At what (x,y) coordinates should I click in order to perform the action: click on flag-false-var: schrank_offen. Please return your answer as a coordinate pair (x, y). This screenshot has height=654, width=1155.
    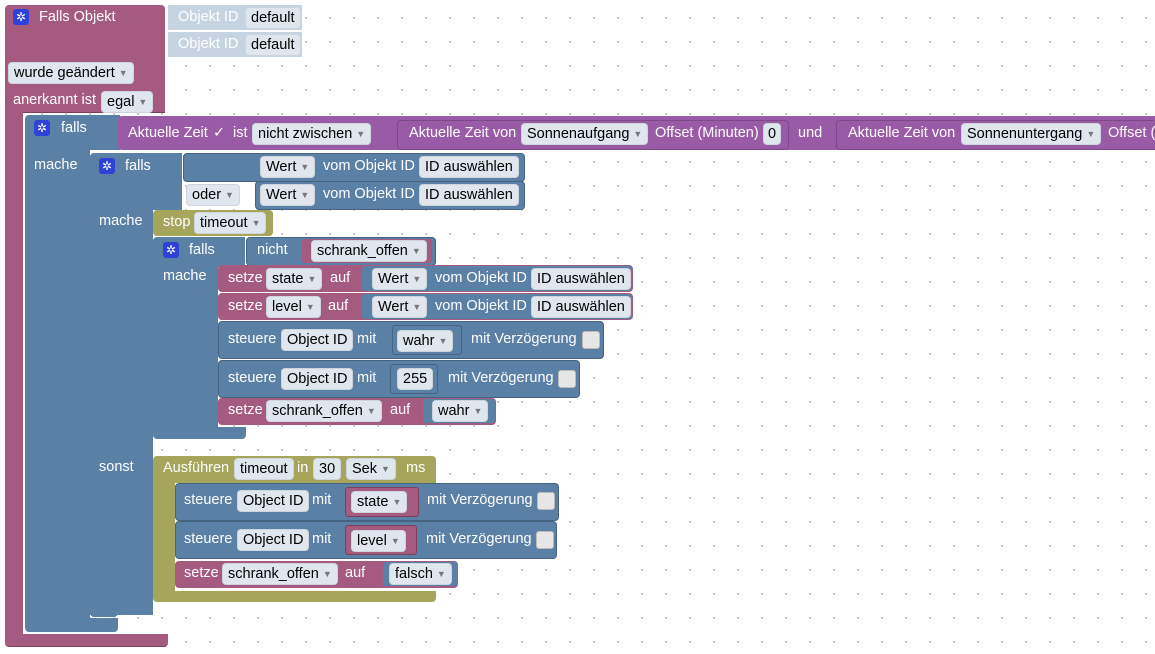
    Looking at the image, I should click on (273, 574).